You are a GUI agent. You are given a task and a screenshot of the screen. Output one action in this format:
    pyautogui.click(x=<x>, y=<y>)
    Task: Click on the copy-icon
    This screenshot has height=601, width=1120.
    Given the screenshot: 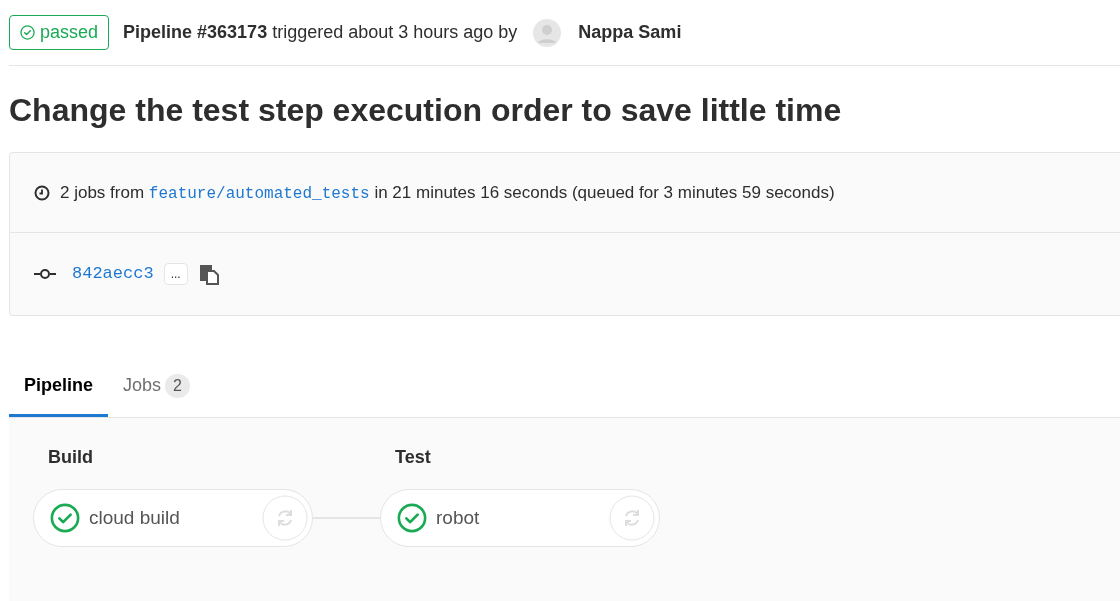 What is the action you would take?
    pyautogui.click(x=208, y=274)
    